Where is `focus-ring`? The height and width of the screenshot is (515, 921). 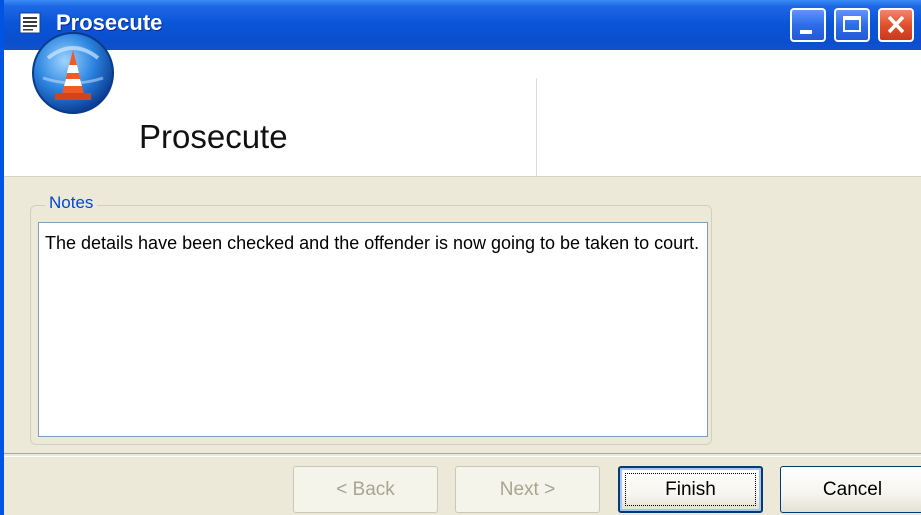 focus-ring is located at coordinates (690, 489).